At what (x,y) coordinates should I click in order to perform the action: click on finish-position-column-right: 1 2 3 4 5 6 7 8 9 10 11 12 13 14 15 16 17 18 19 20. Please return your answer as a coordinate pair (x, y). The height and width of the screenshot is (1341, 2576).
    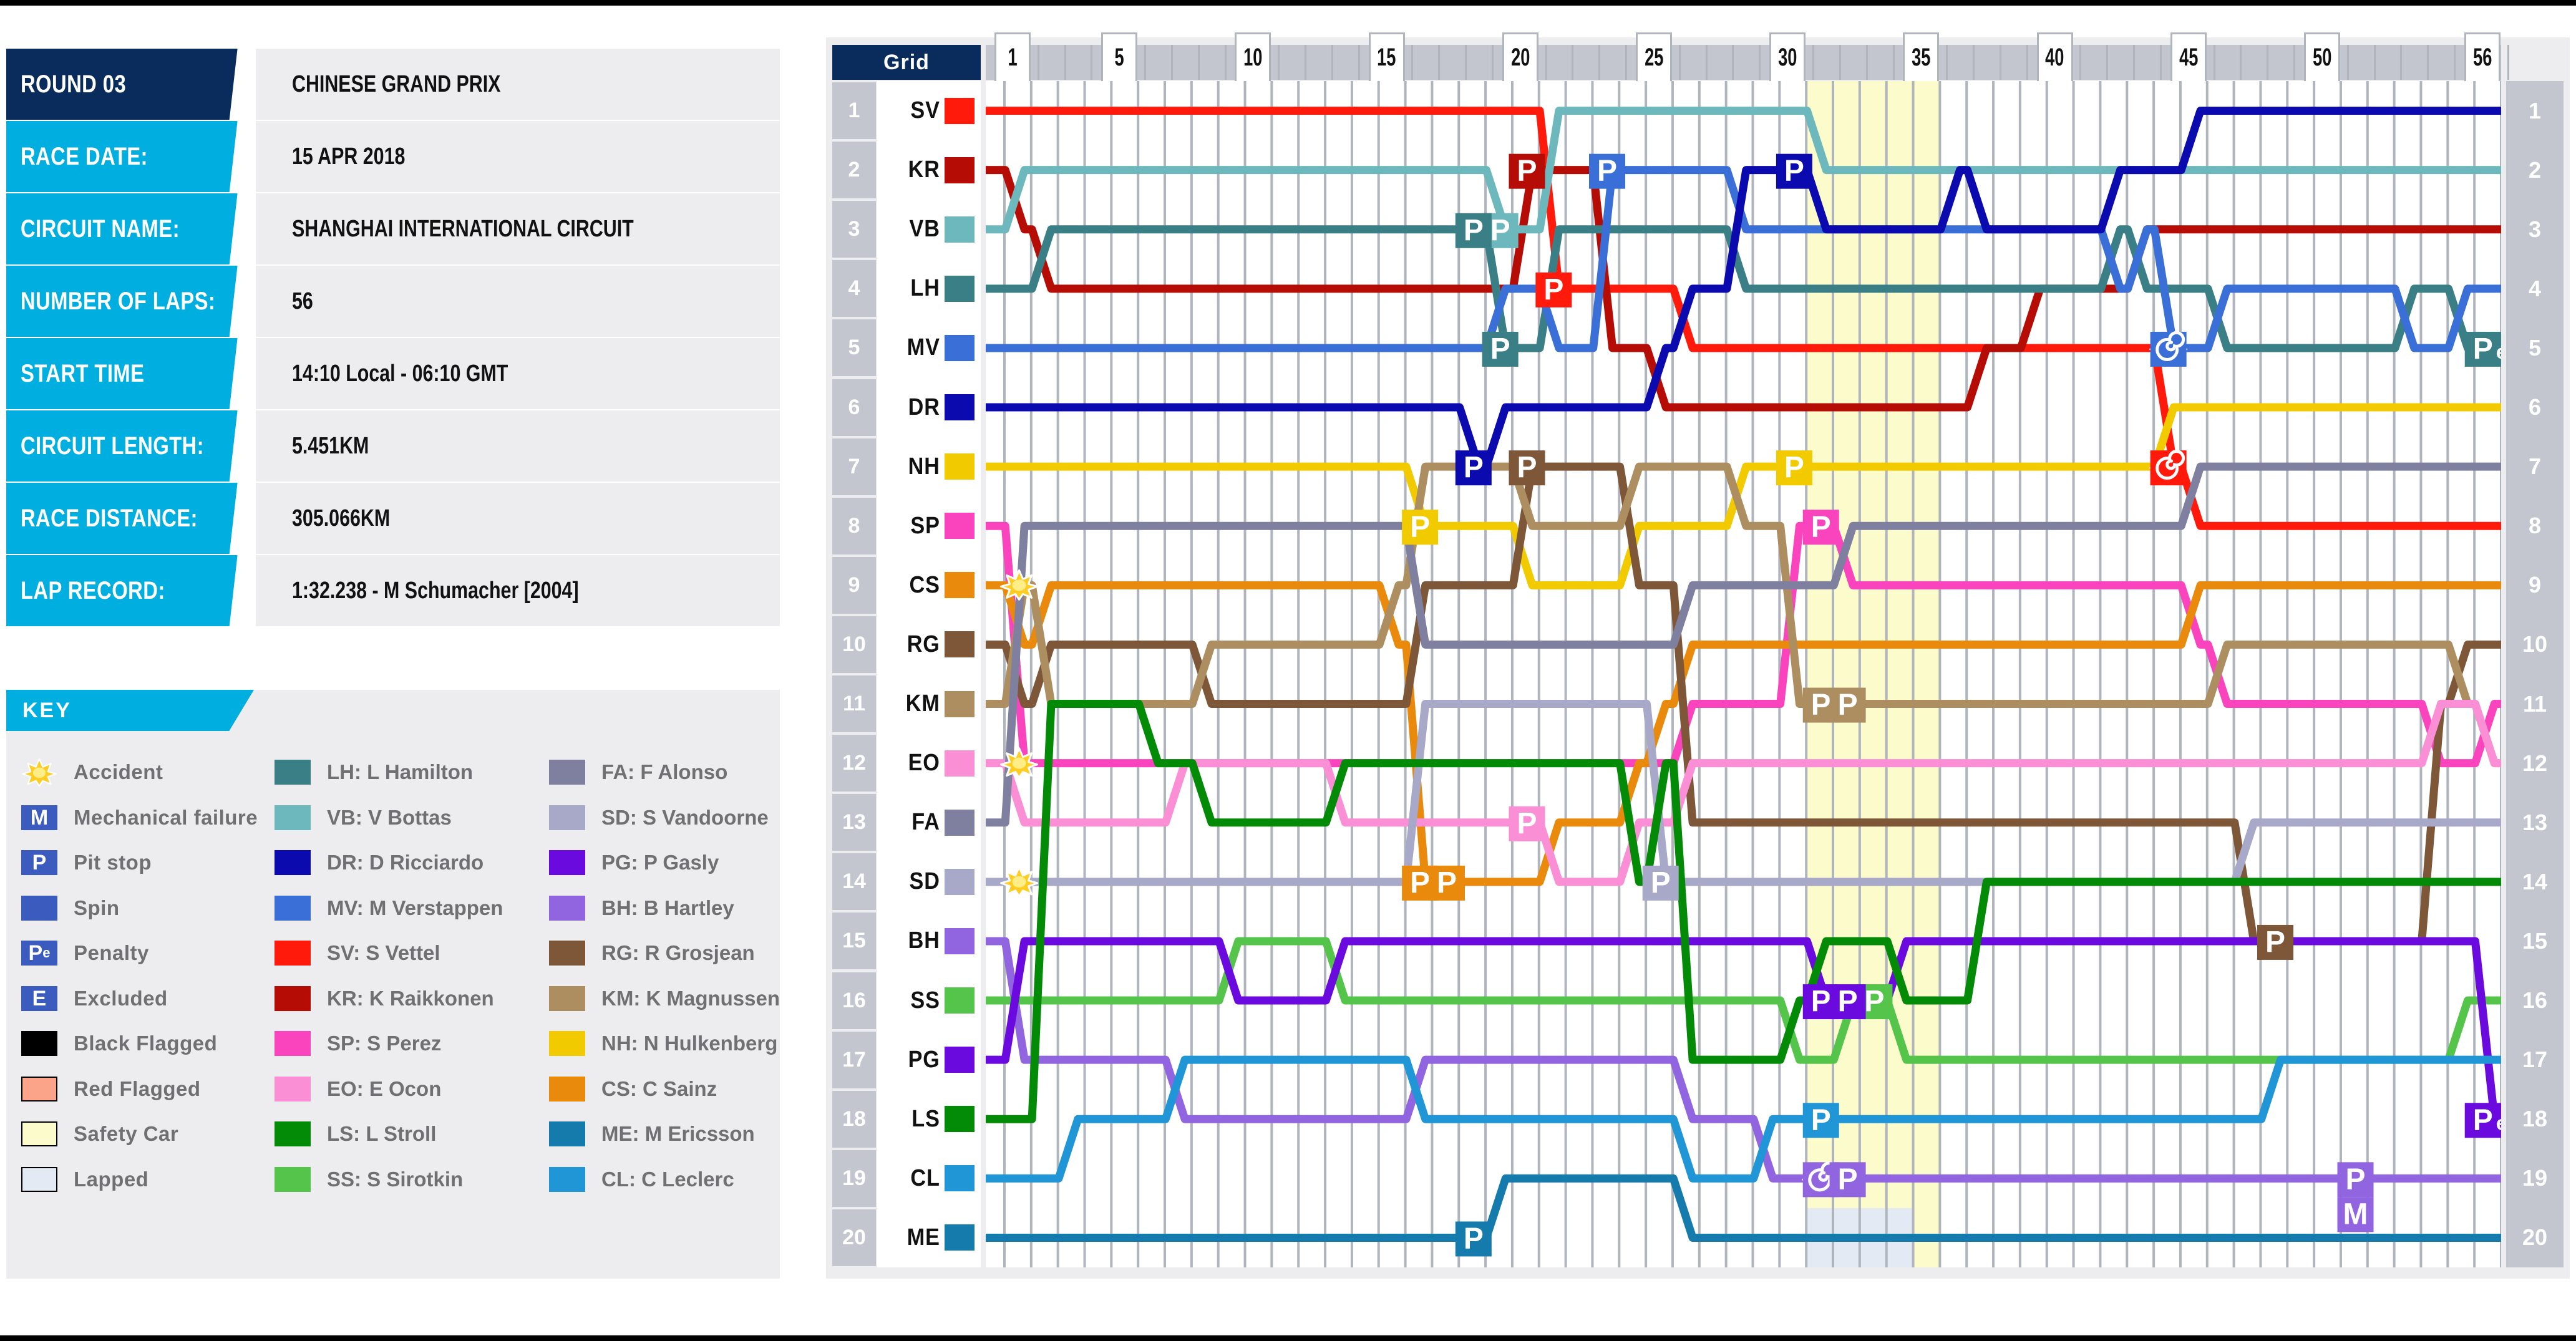
    Looking at the image, I should click on (2535, 674).